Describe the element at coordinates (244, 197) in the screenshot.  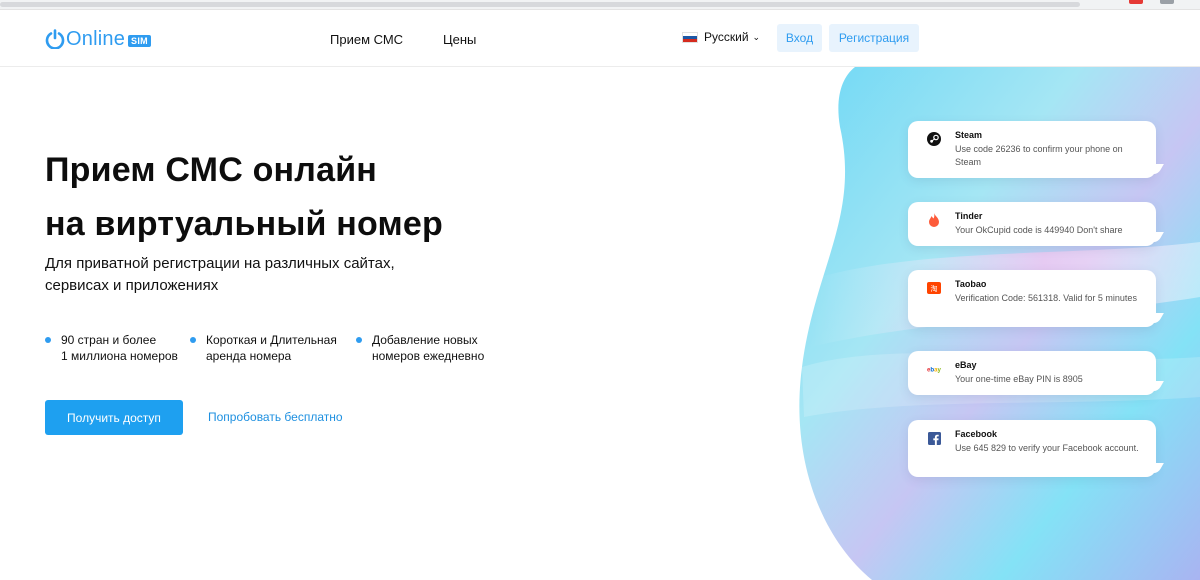
I see `page-title: Прием СМС онлайн на виртуальный номер` at that location.